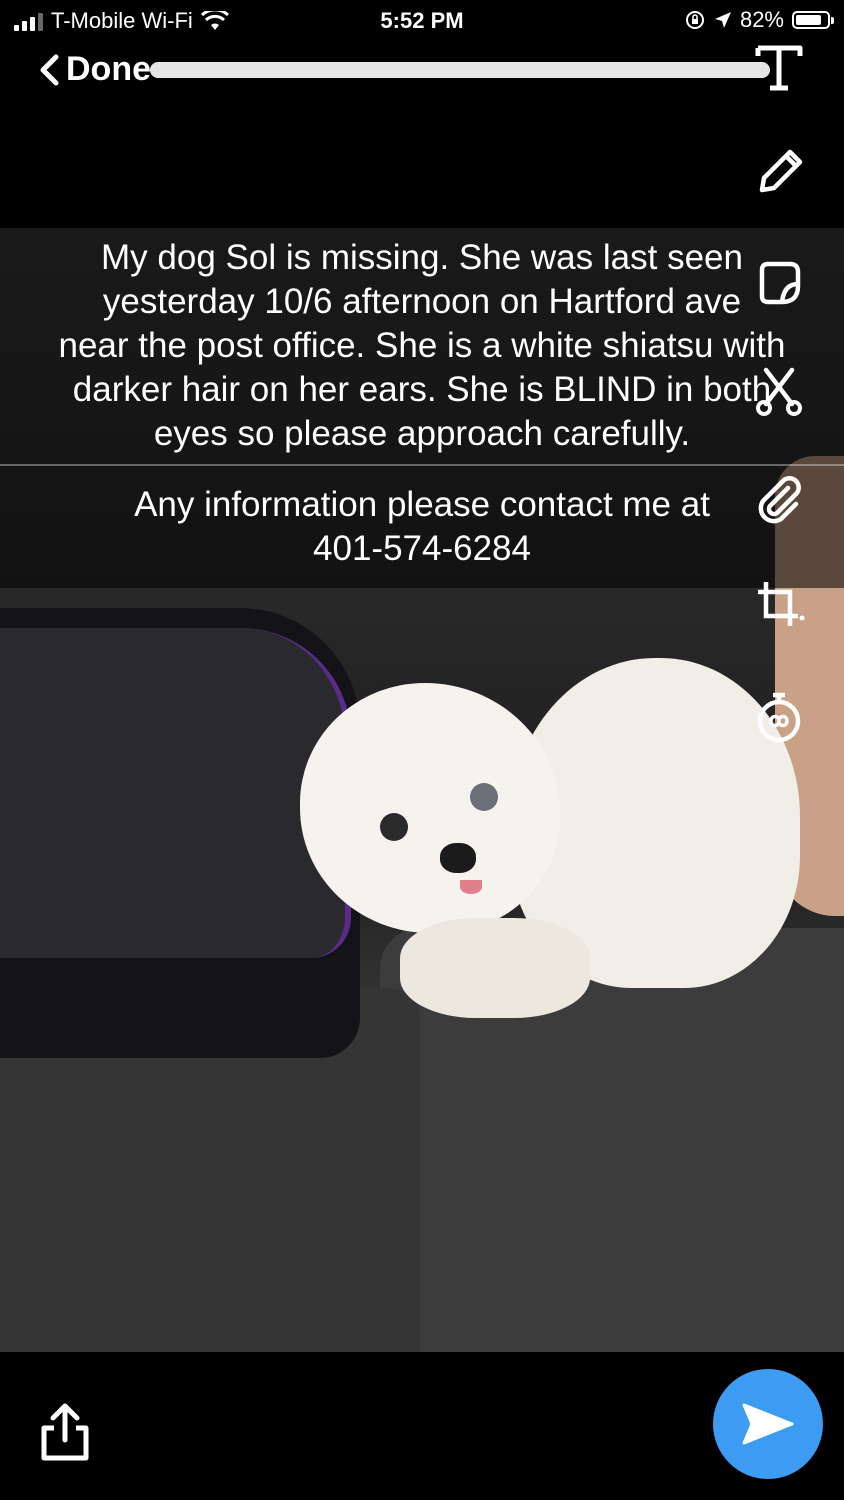 Image resolution: width=844 pixels, height=1500 pixels. I want to click on send-arrow-icon, so click(768, 1424).